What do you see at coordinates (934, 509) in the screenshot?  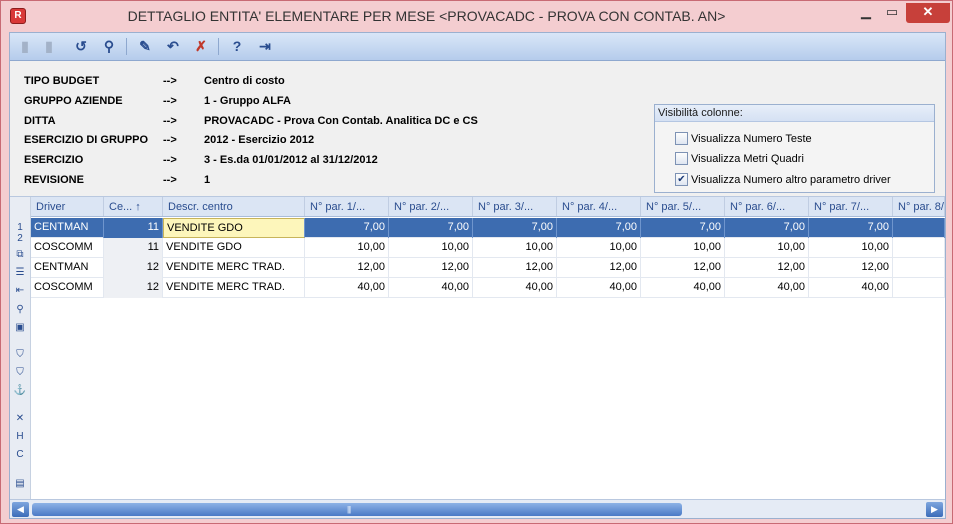 I see `scroll-right-icon: ▶` at bounding box center [934, 509].